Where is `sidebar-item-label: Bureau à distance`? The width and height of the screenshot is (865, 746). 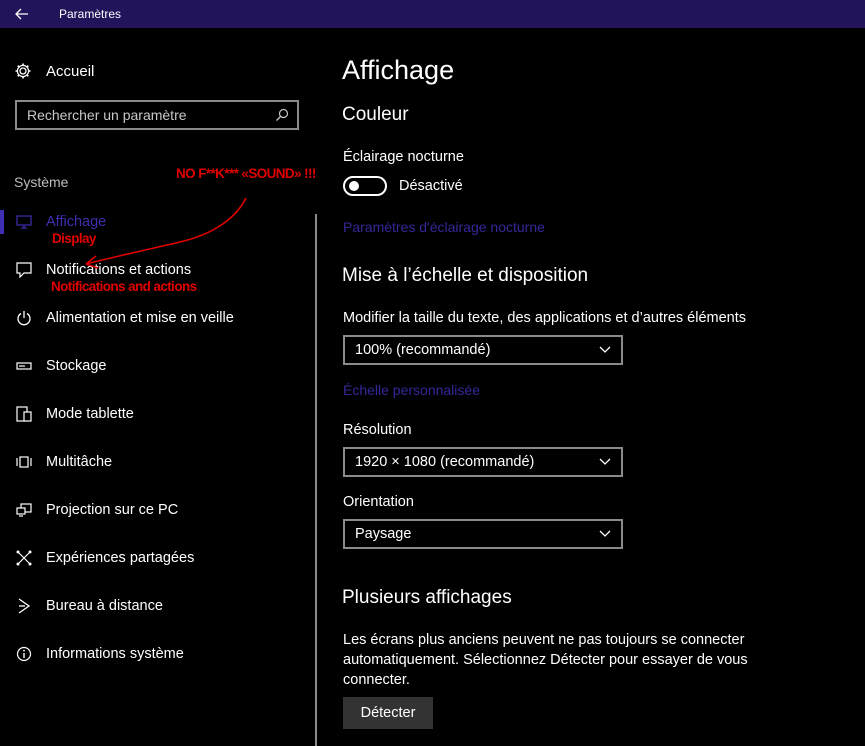 sidebar-item-label: Bureau à distance is located at coordinates (104, 606).